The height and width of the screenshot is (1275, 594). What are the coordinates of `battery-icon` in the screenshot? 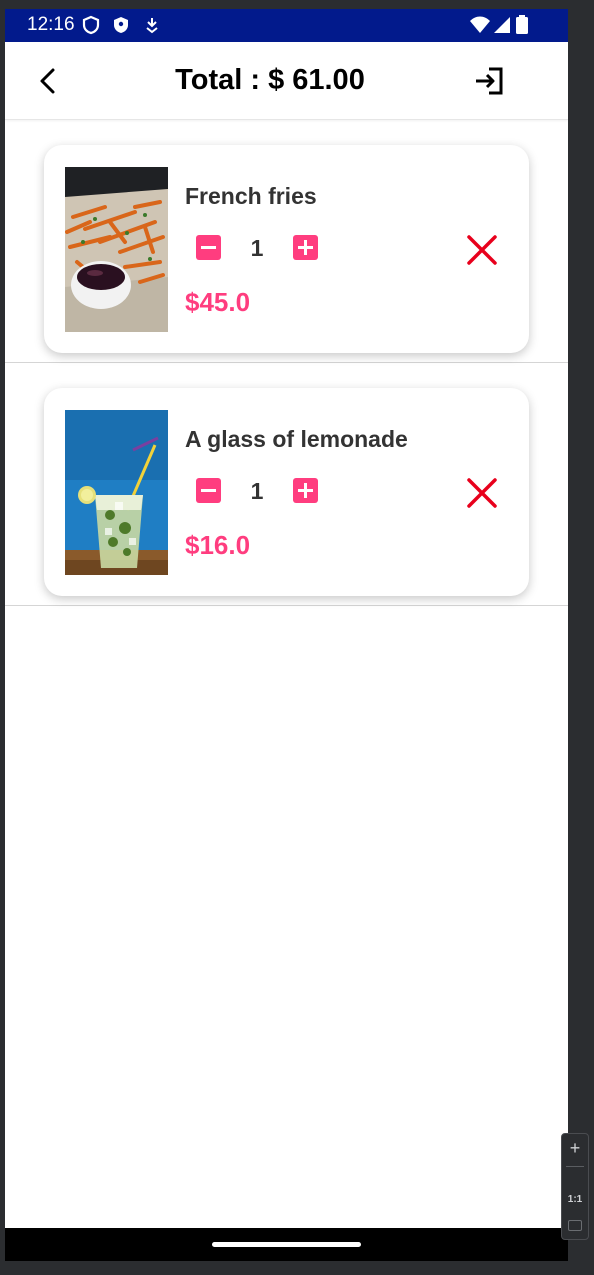 It's located at (522, 25).